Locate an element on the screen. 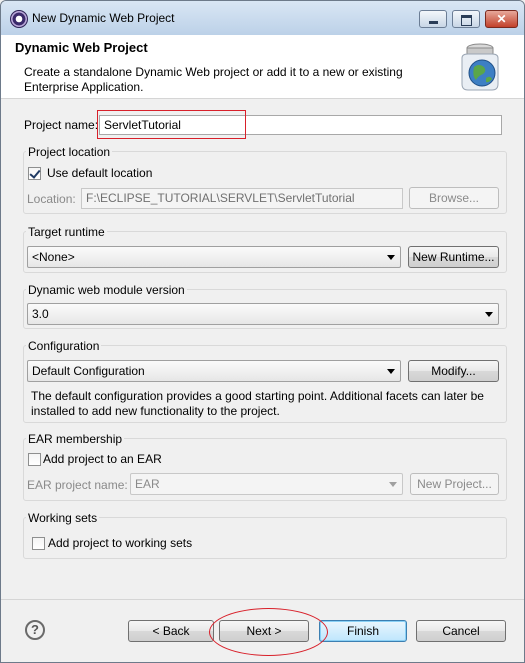 The height and width of the screenshot is (663, 525). close-icon: ✕ is located at coordinates (501, 19).